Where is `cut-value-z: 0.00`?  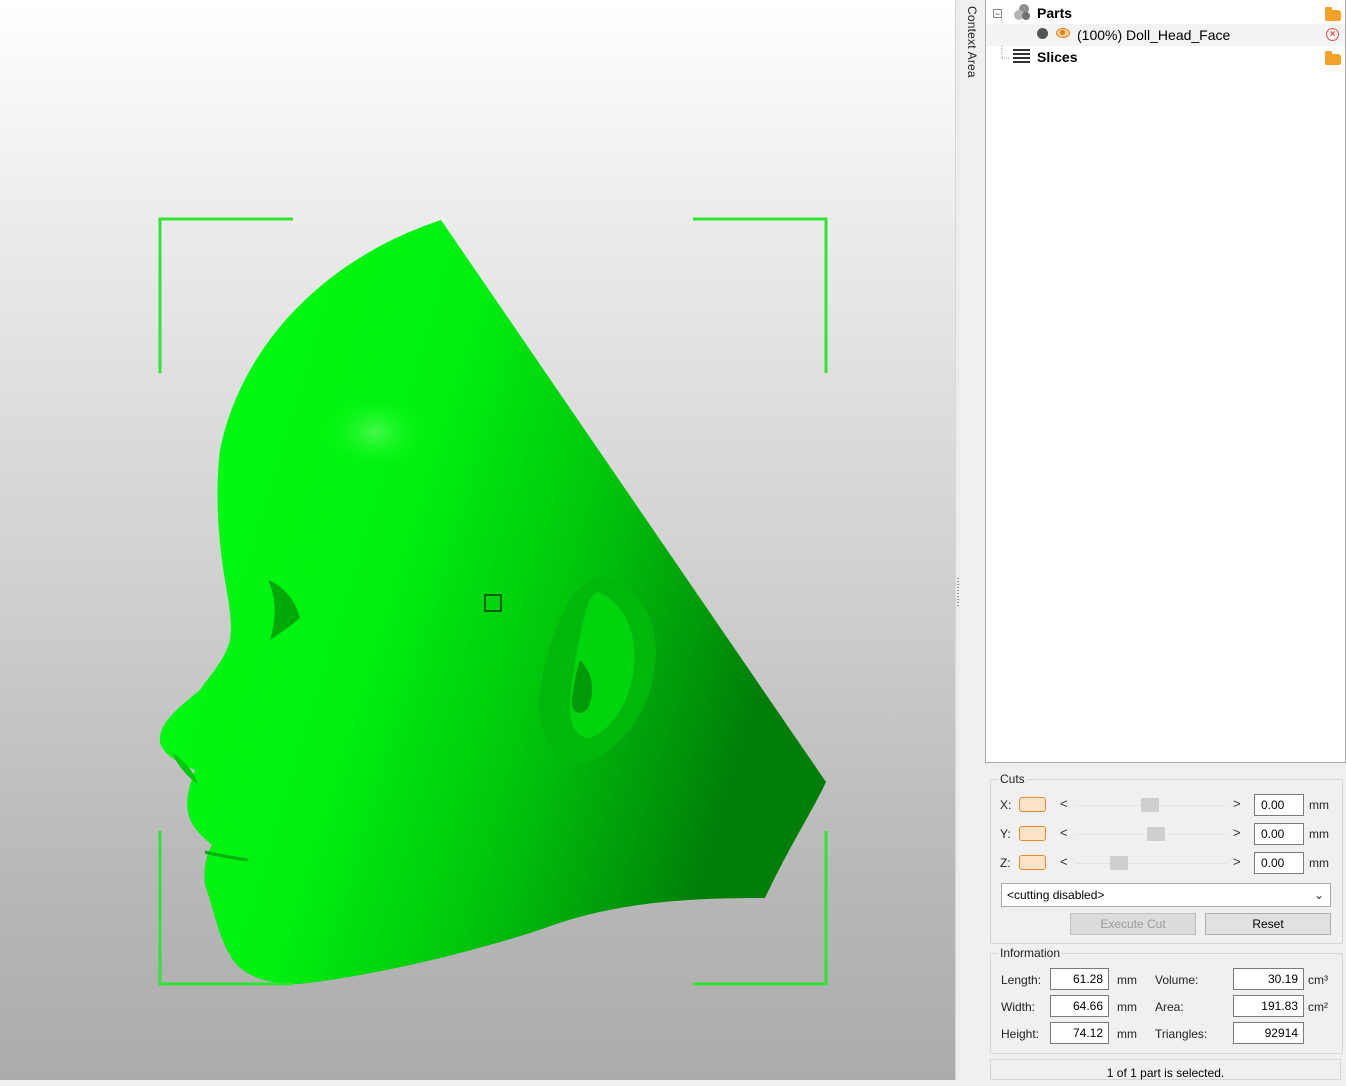
cut-value-z: 0.00 is located at coordinates (1279, 863).